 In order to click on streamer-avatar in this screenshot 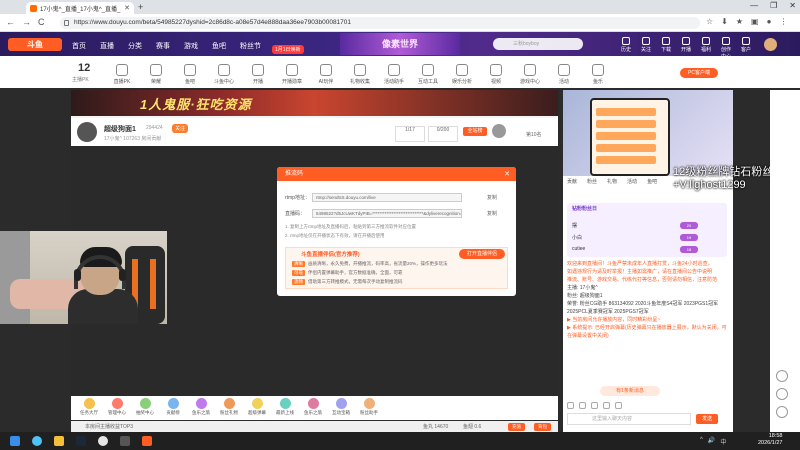, I will do `click(87, 132)`.